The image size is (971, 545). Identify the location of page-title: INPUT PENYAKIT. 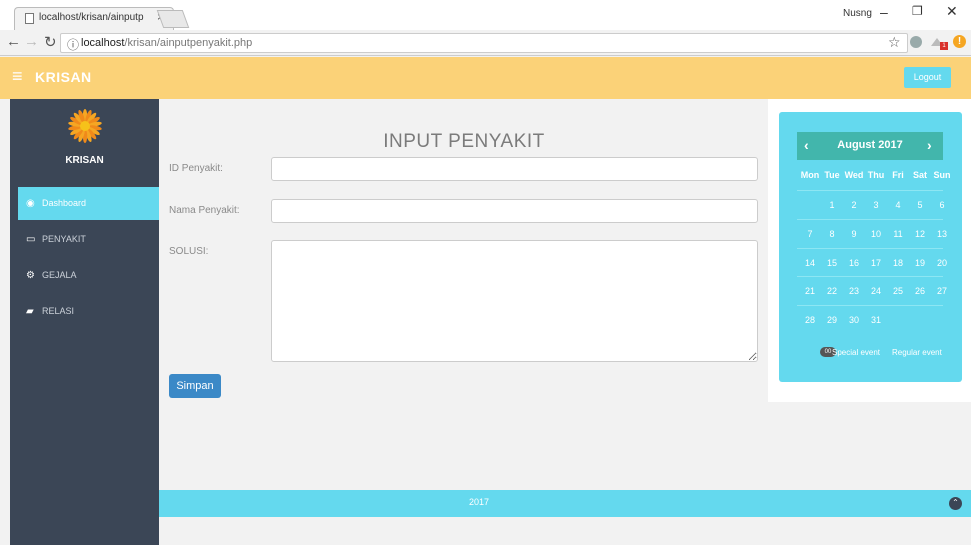
(464, 141).